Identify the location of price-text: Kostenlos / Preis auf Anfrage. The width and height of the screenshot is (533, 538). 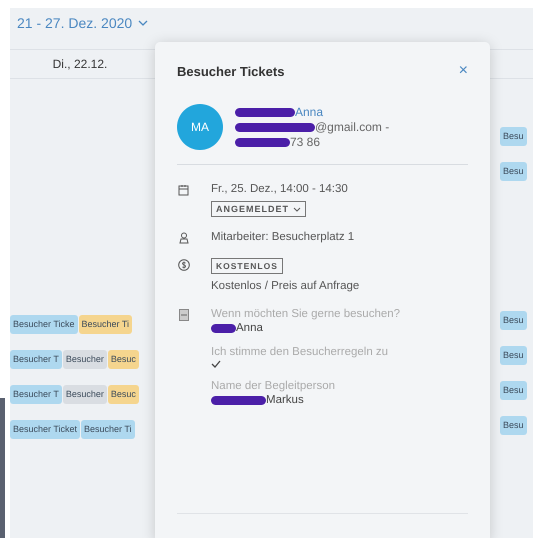
(285, 286).